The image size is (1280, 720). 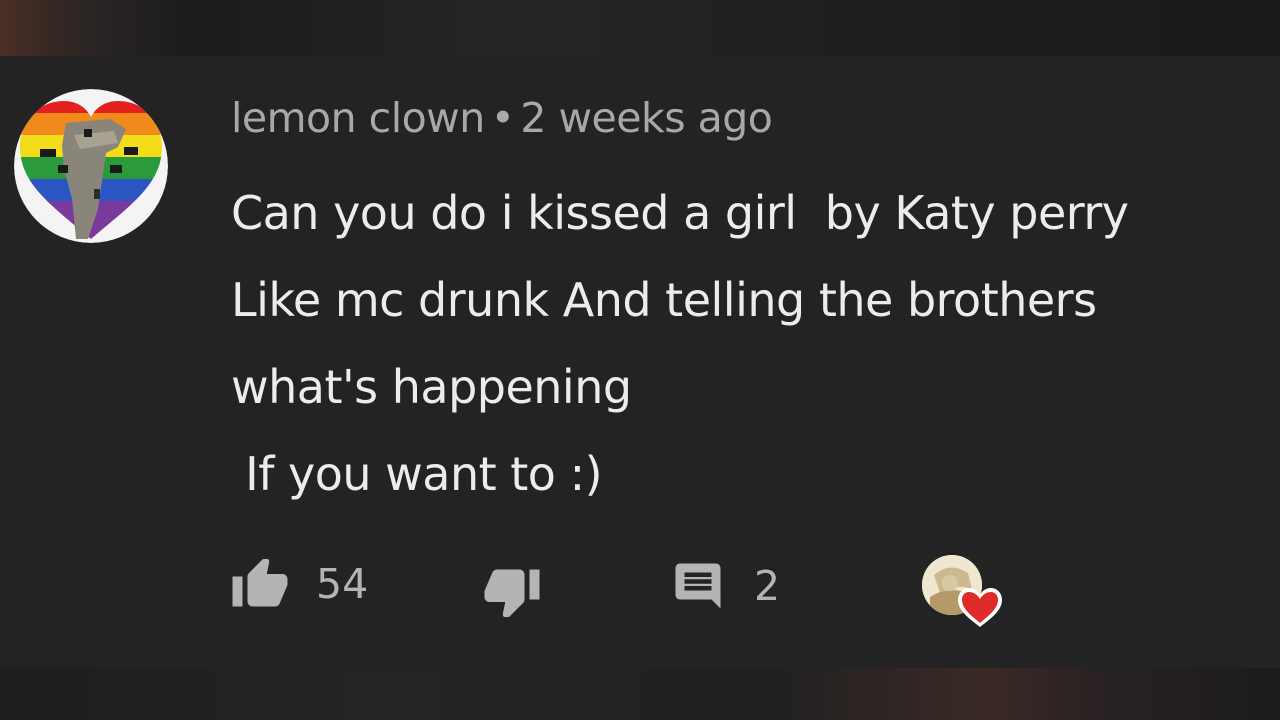 I want to click on author-name: lemon clown, so click(x=358, y=118).